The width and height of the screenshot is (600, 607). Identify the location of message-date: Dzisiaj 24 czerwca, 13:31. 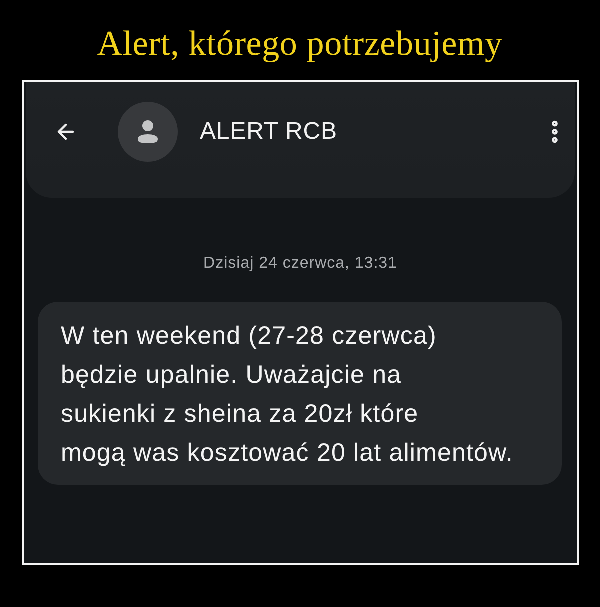
(301, 264).